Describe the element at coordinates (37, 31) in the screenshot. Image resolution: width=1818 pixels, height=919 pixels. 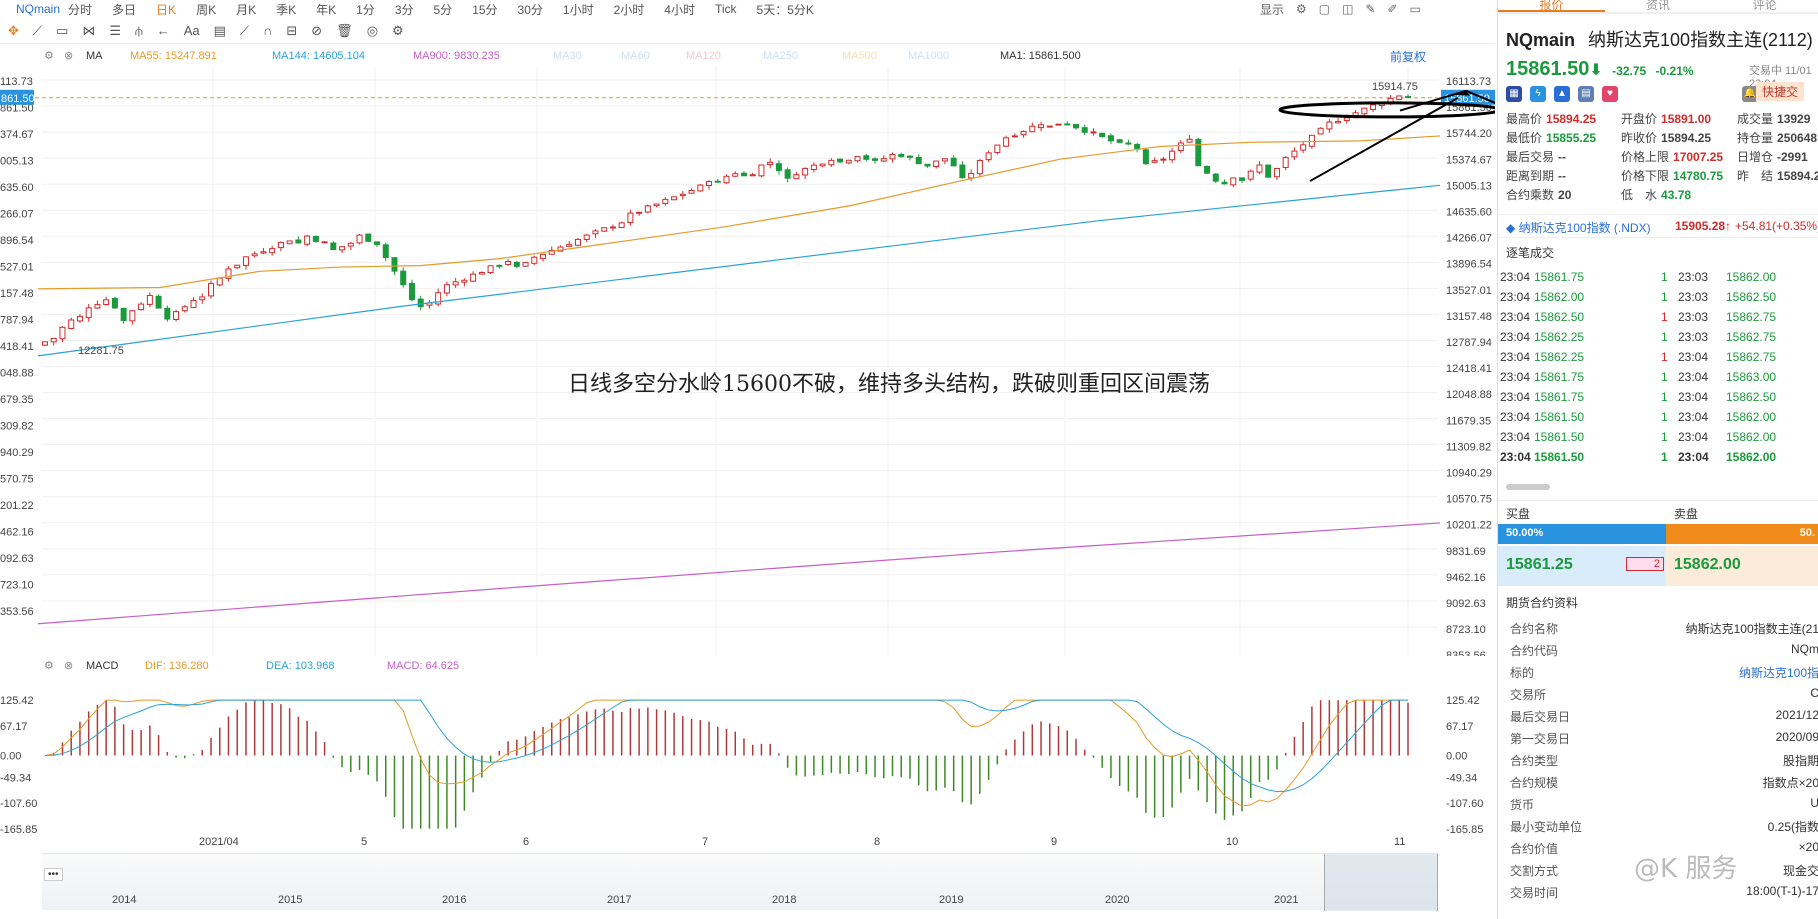
I see `line-tool-icon: ⟋` at that location.